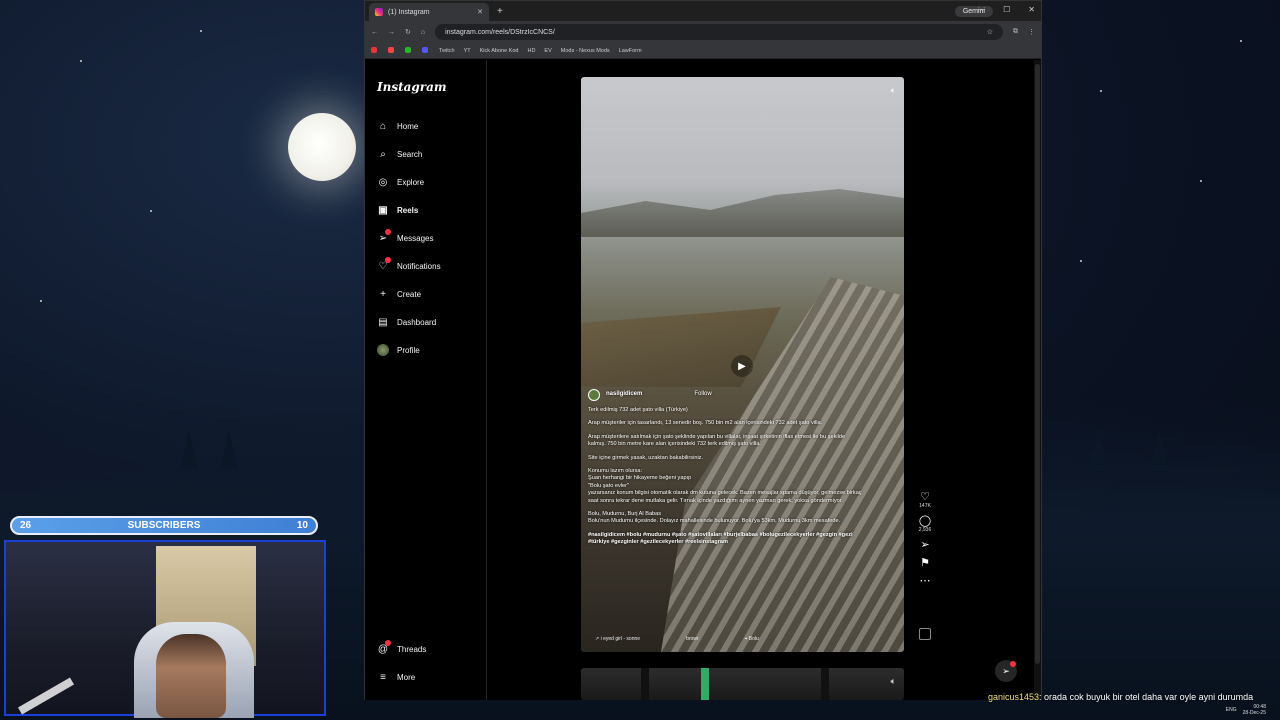  What do you see at coordinates (401, 182) in the screenshot?
I see `sidebar-item-explore: ◎ Explore` at bounding box center [401, 182].